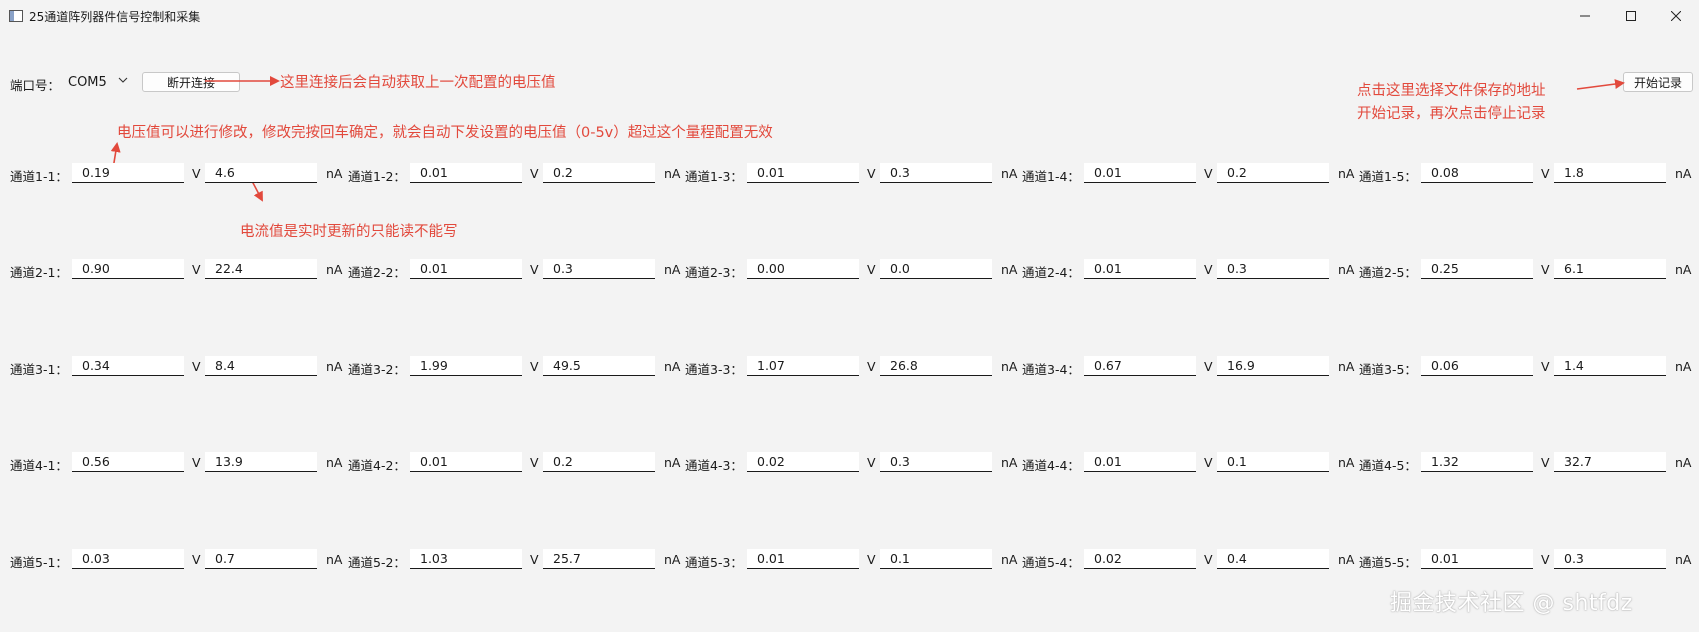 The width and height of the screenshot is (1699, 632). I want to click on port-select: COM5, so click(98, 82).